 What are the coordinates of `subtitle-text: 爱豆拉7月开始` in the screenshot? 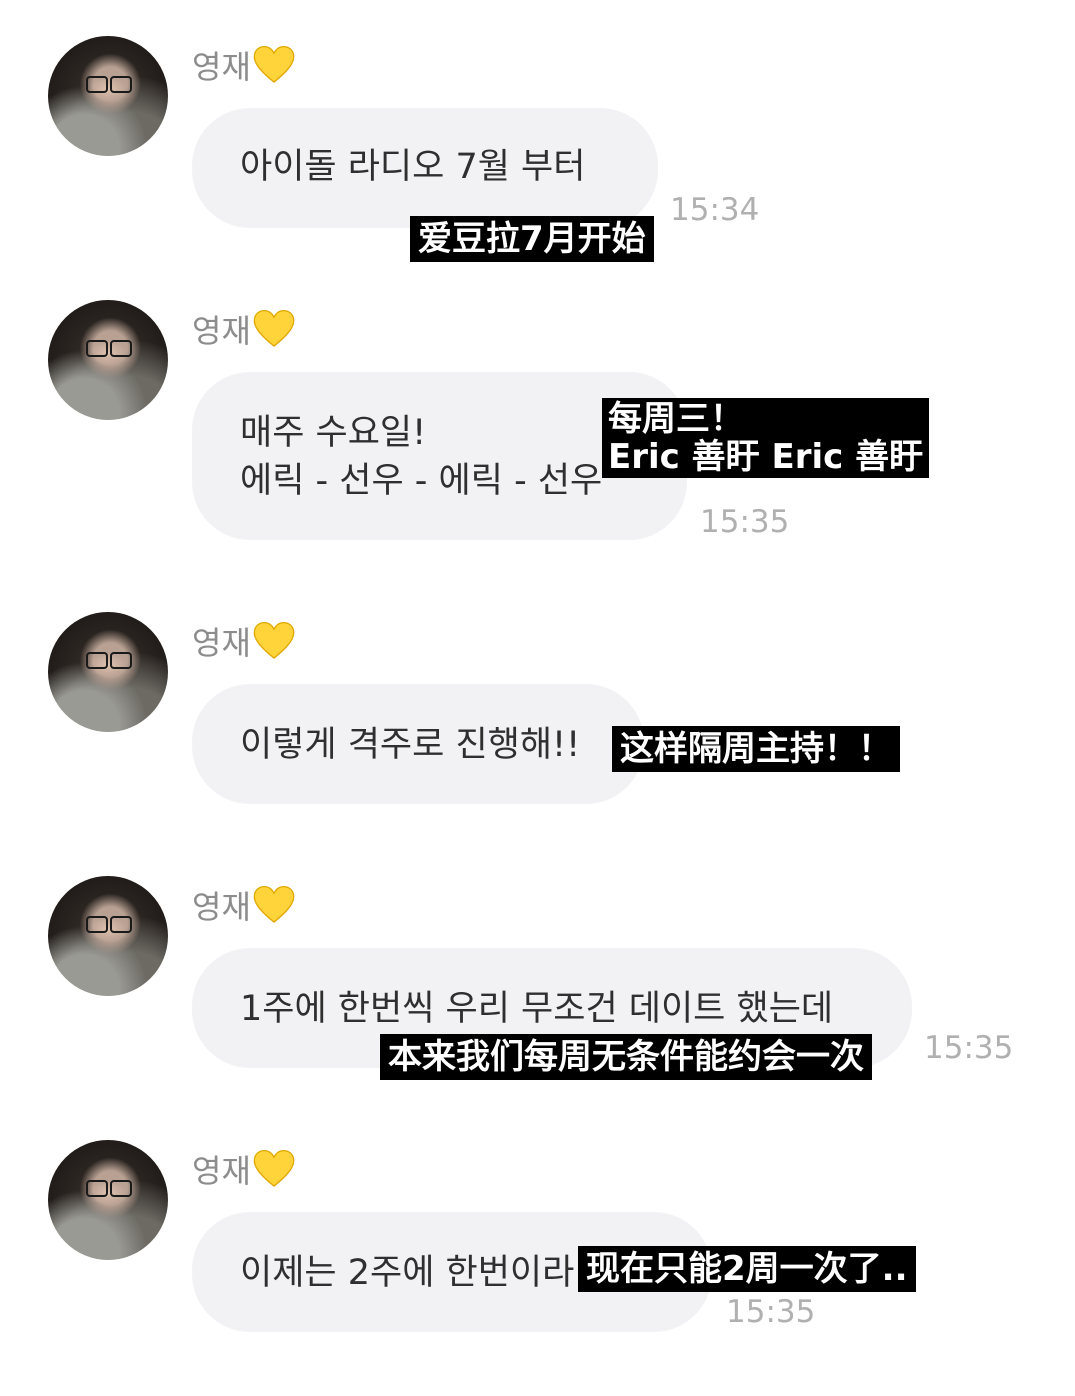 It's located at (532, 239).